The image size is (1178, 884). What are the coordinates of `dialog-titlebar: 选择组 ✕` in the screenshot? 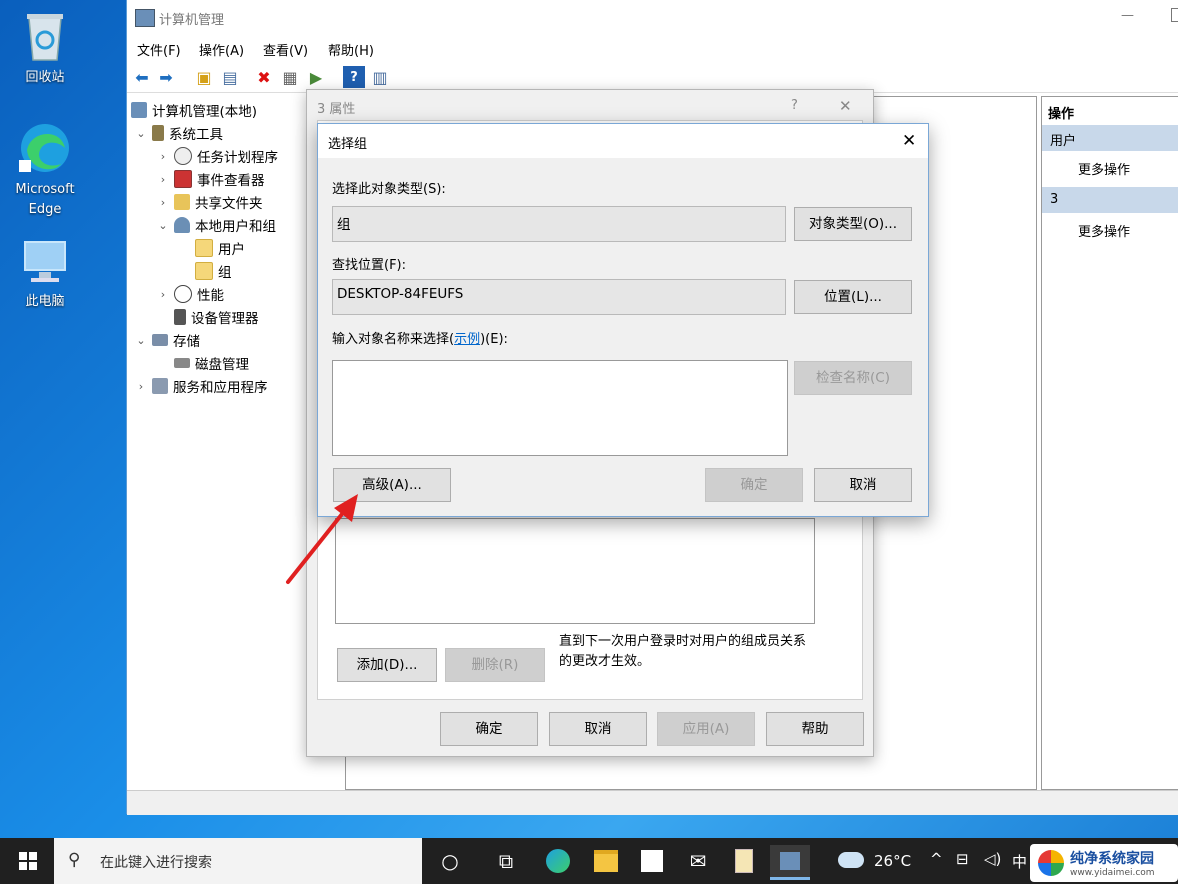 It's located at (623, 141).